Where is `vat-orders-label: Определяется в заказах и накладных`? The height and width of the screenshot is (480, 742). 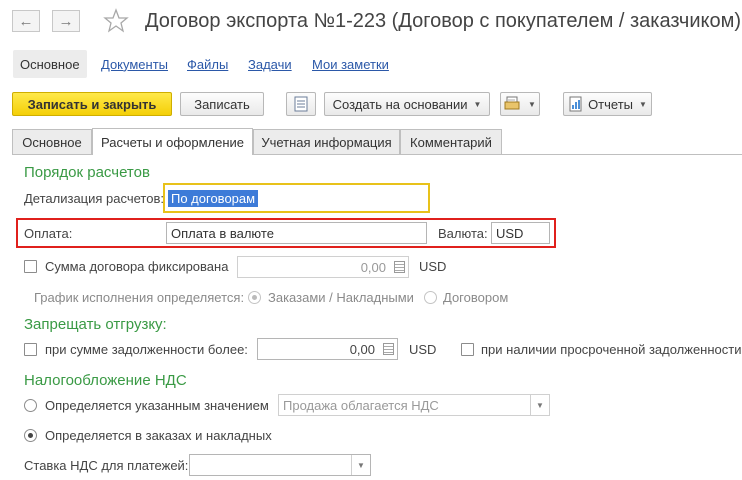
vat-orders-label: Определяется в заказах и накладных is located at coordinates (158, 435).